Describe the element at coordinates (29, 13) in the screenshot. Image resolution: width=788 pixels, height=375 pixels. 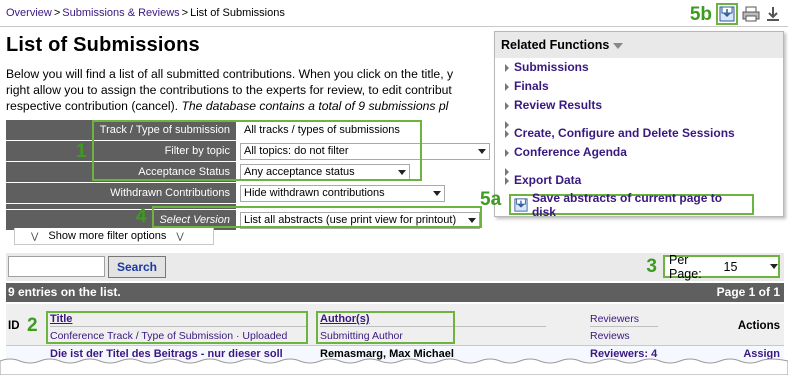
I see `breadcrumb-overview-link: Overview` at that location.